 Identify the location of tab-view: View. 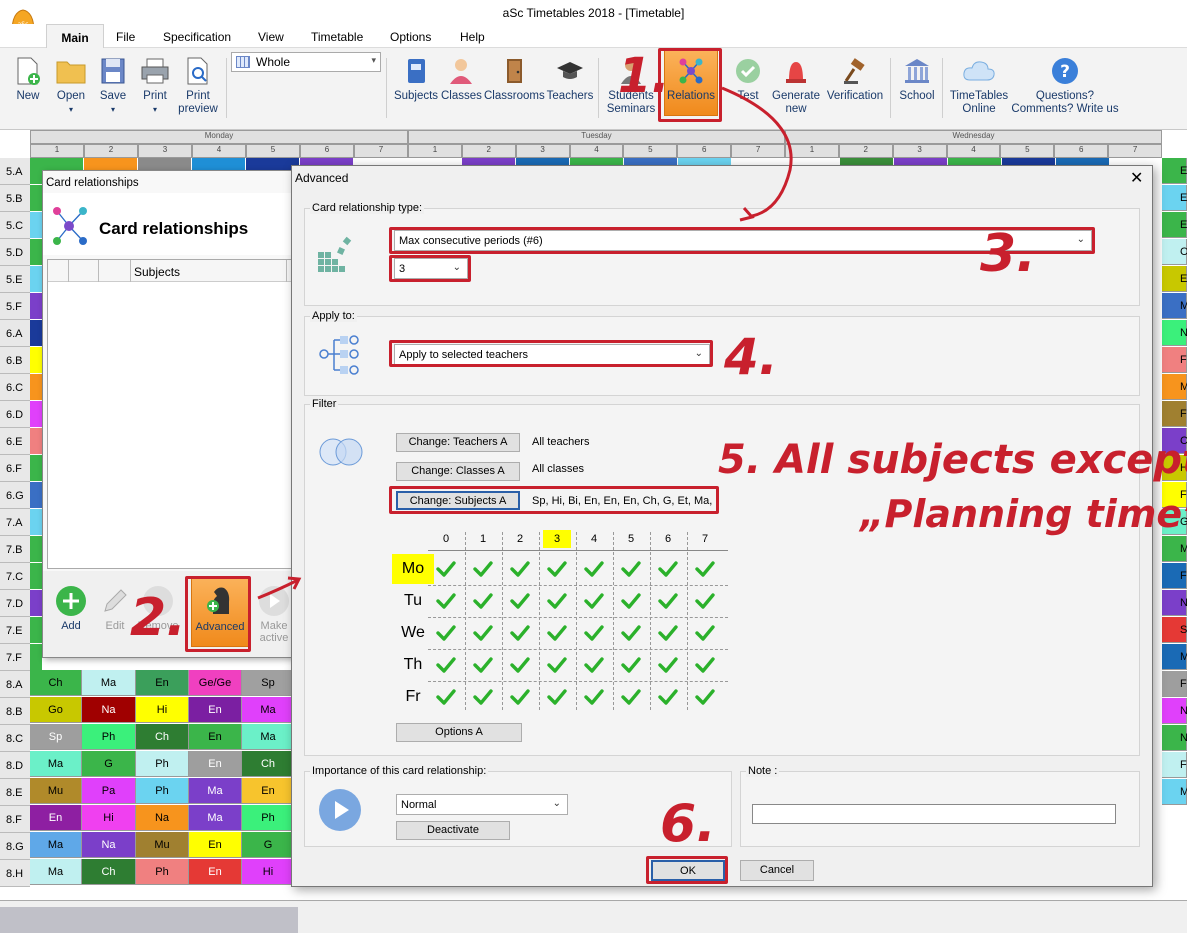
(271, 37).